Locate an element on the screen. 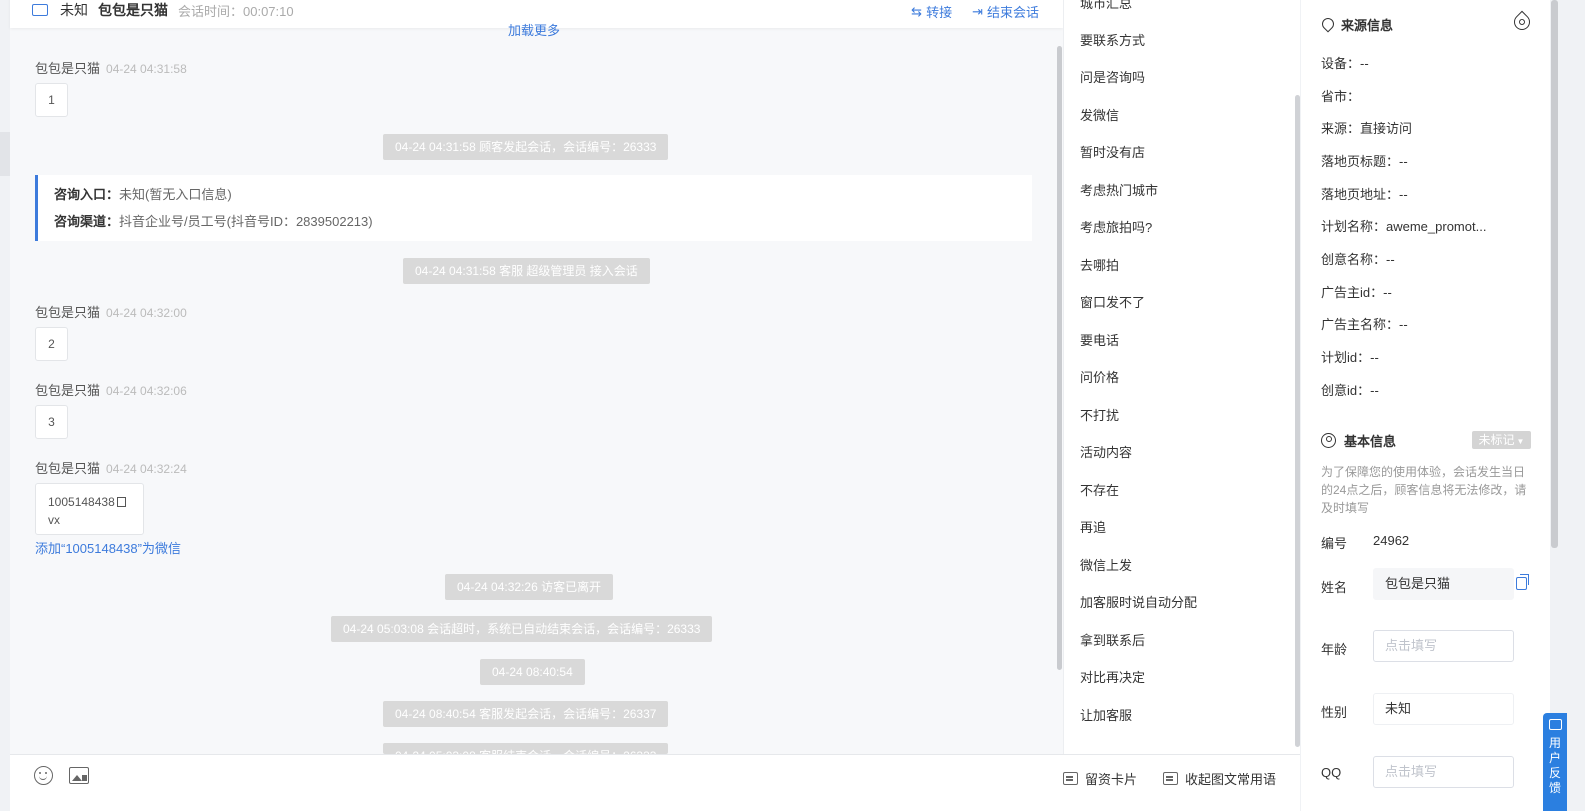  phrase-item: 微信上发 is located at coordinates (1106, 564).